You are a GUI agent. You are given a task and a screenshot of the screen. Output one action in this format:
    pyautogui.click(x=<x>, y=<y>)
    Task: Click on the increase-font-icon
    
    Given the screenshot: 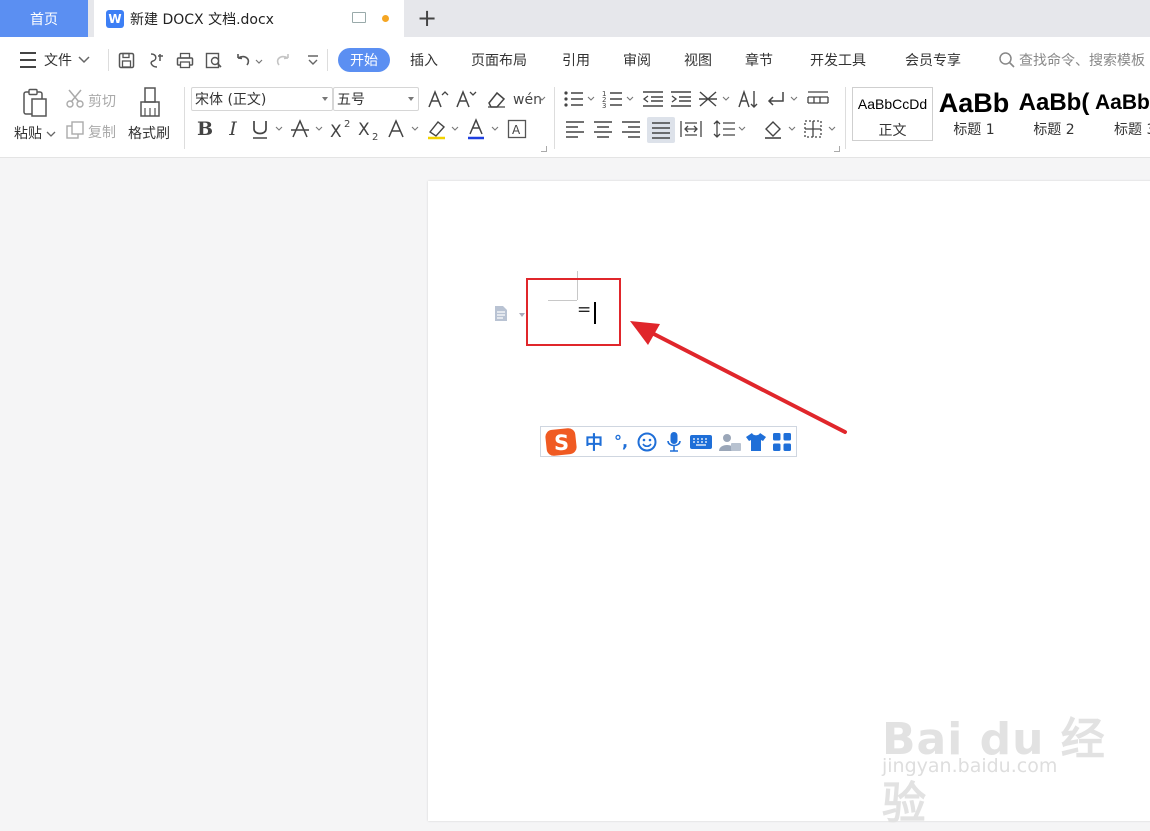 What is the action you would take?
    pyautogui.click(x=438, y=99)
    